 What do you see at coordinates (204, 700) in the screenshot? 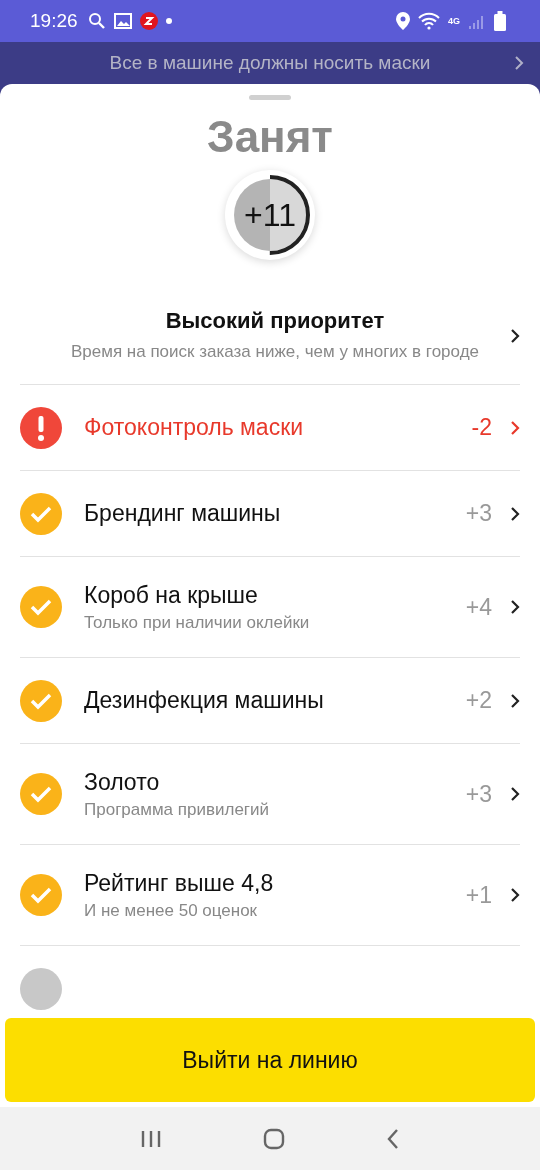
I see `criteria-title: Дезинфекция машины` at bounding box center [204, 700].